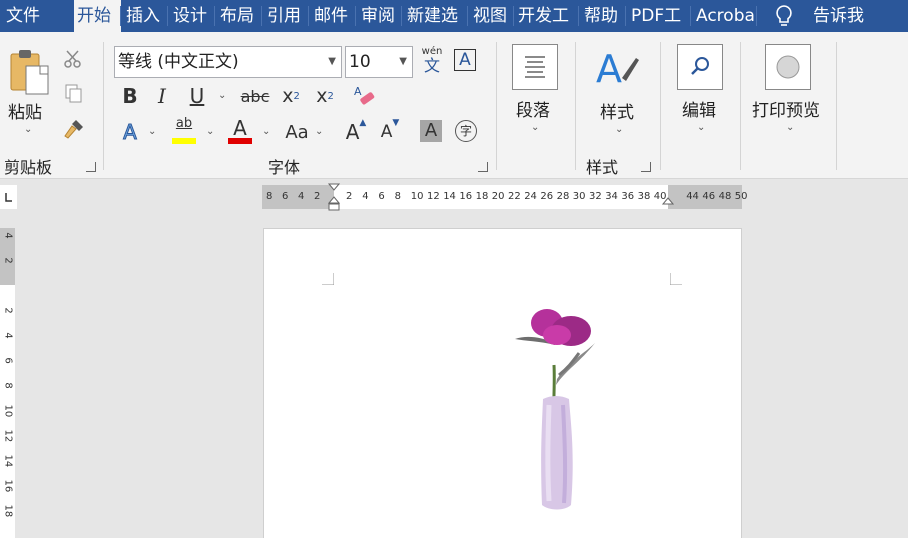 Image resolution: width=908 pixels, height=538 pixels. I want to click on flower-vase-image, so click(559, 410).